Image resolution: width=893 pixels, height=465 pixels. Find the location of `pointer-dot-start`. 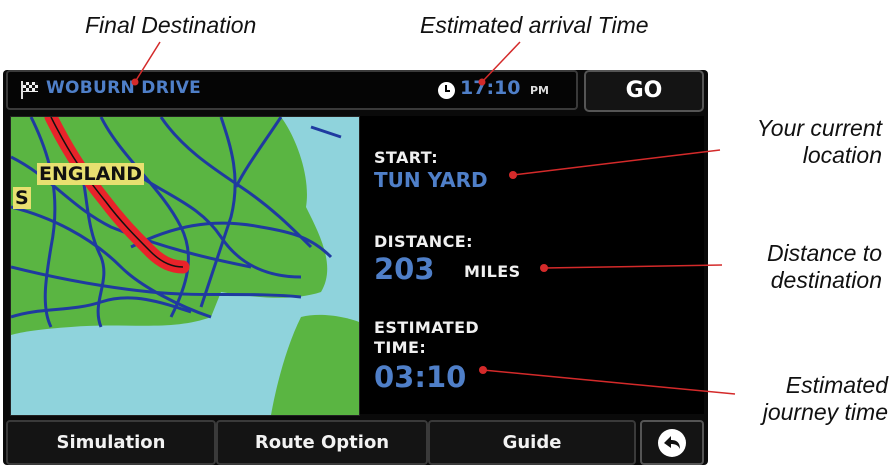

pointer-dot-start is located at coordinates (513, 175).